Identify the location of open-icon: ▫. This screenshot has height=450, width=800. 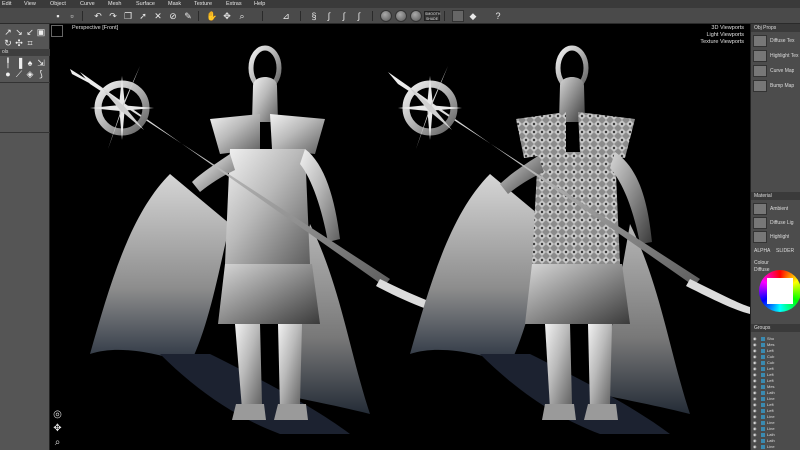
(72, 16).